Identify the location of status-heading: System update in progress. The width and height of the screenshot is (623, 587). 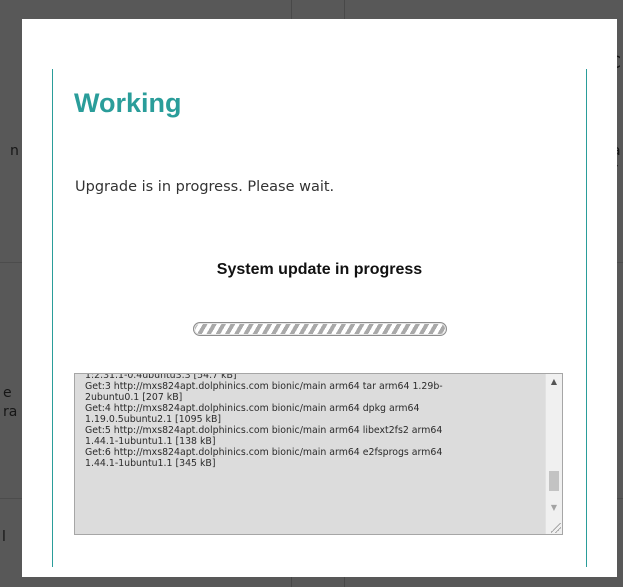
(319, 269).